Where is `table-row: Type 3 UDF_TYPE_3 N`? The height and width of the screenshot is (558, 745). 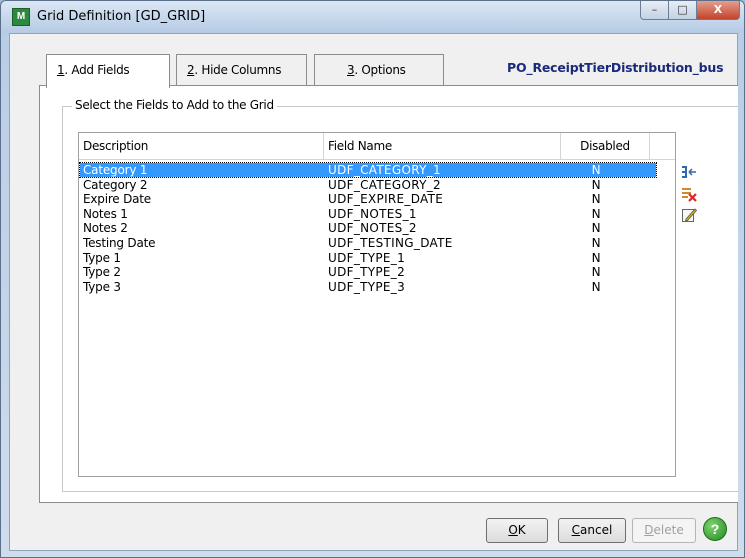
table-row: Type 3 UDF_TYPE_3 N is located at coordinates (368, 287).